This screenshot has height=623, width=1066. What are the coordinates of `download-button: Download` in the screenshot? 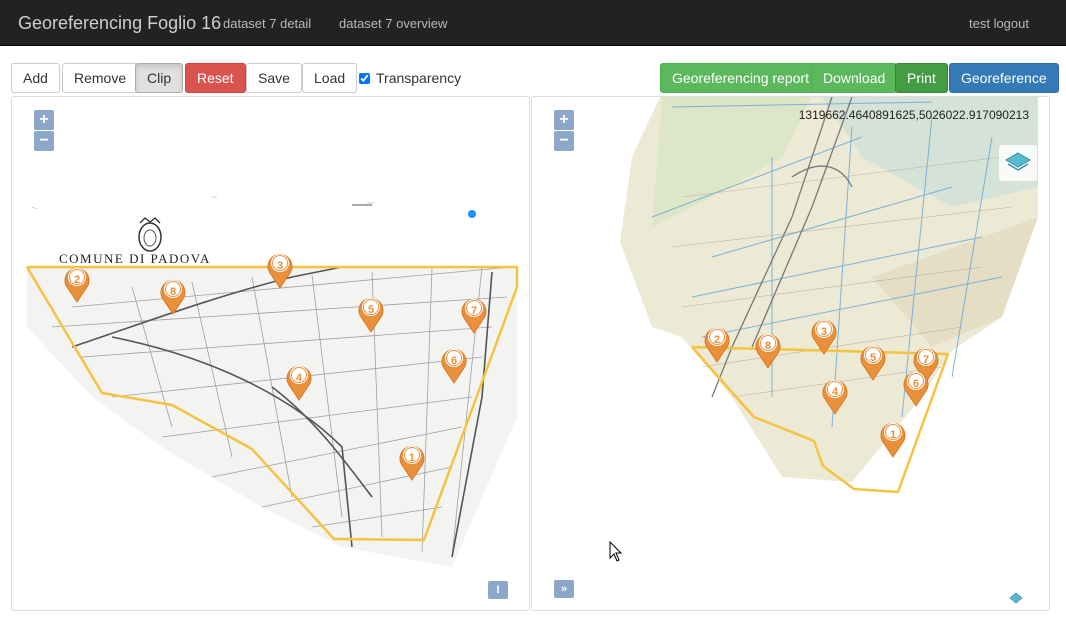 It's located at (854, 78).